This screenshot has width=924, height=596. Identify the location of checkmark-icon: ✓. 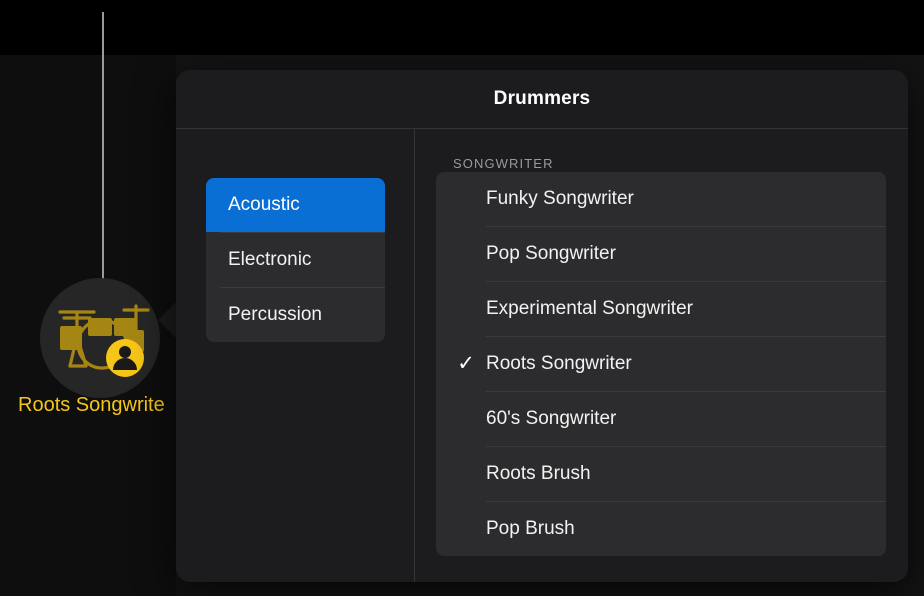
(466, 363).